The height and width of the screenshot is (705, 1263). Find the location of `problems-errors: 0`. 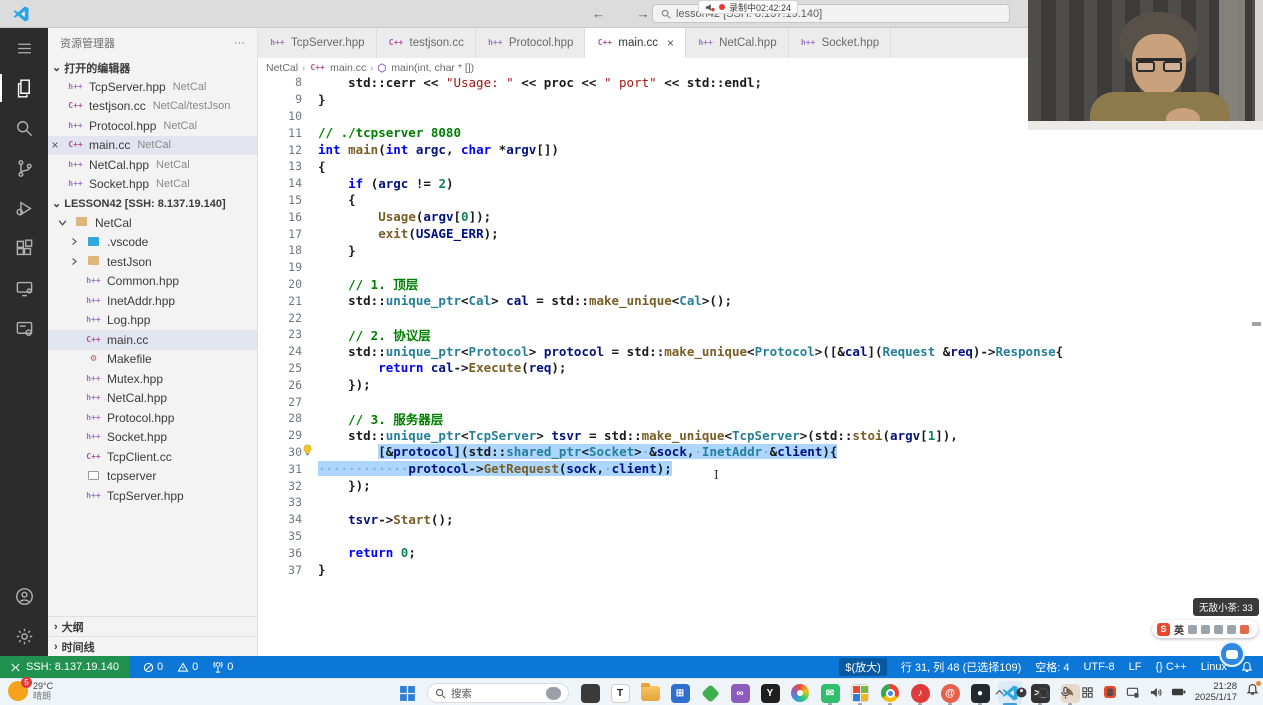

problems-errors: 0 is located at coordinates (153, 667).